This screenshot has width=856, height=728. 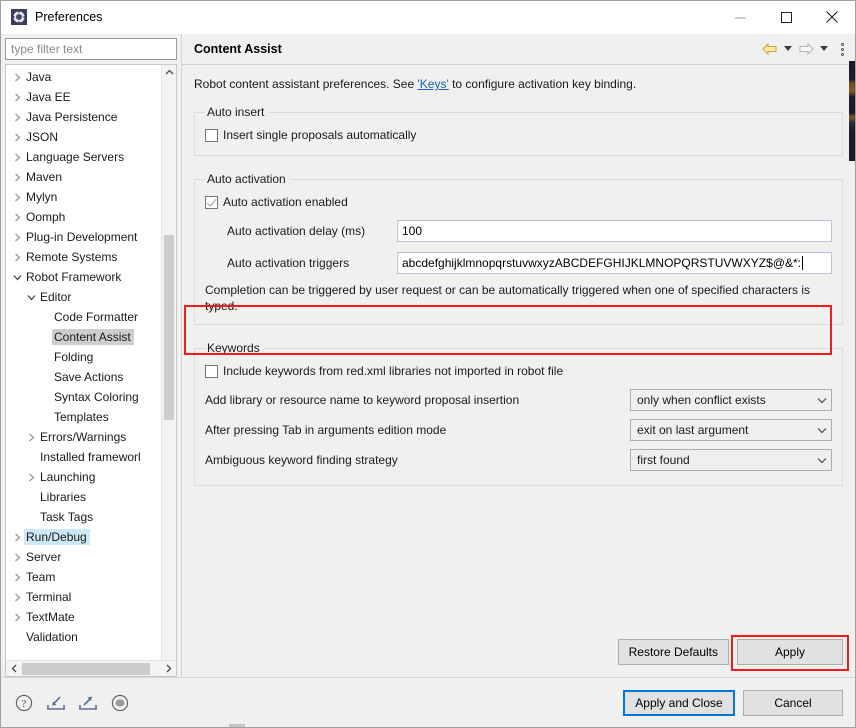 I want to click on sidebar-item-task-tags: Task Tags, so click(x=91, y=517).